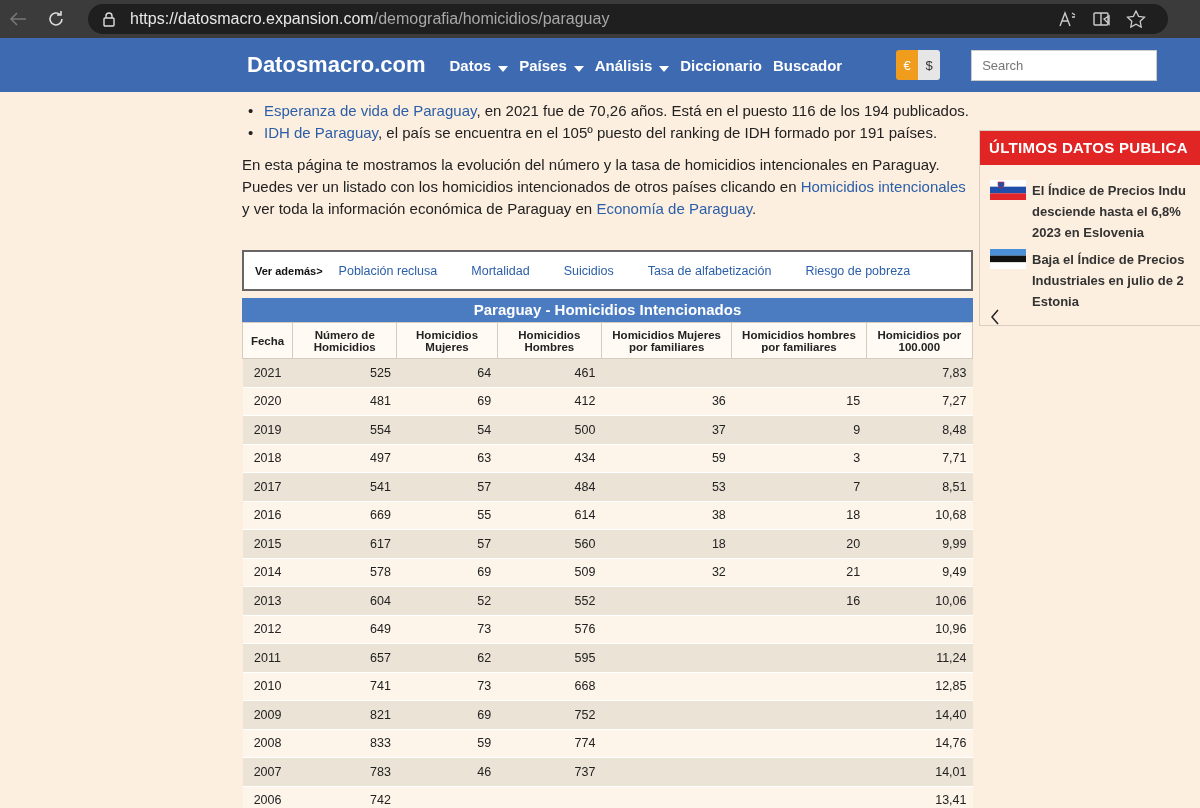 Image resolution: width=1200 pixels, height=808 pixels. I want to click on table-cell: 7,27, so click(919, 401).